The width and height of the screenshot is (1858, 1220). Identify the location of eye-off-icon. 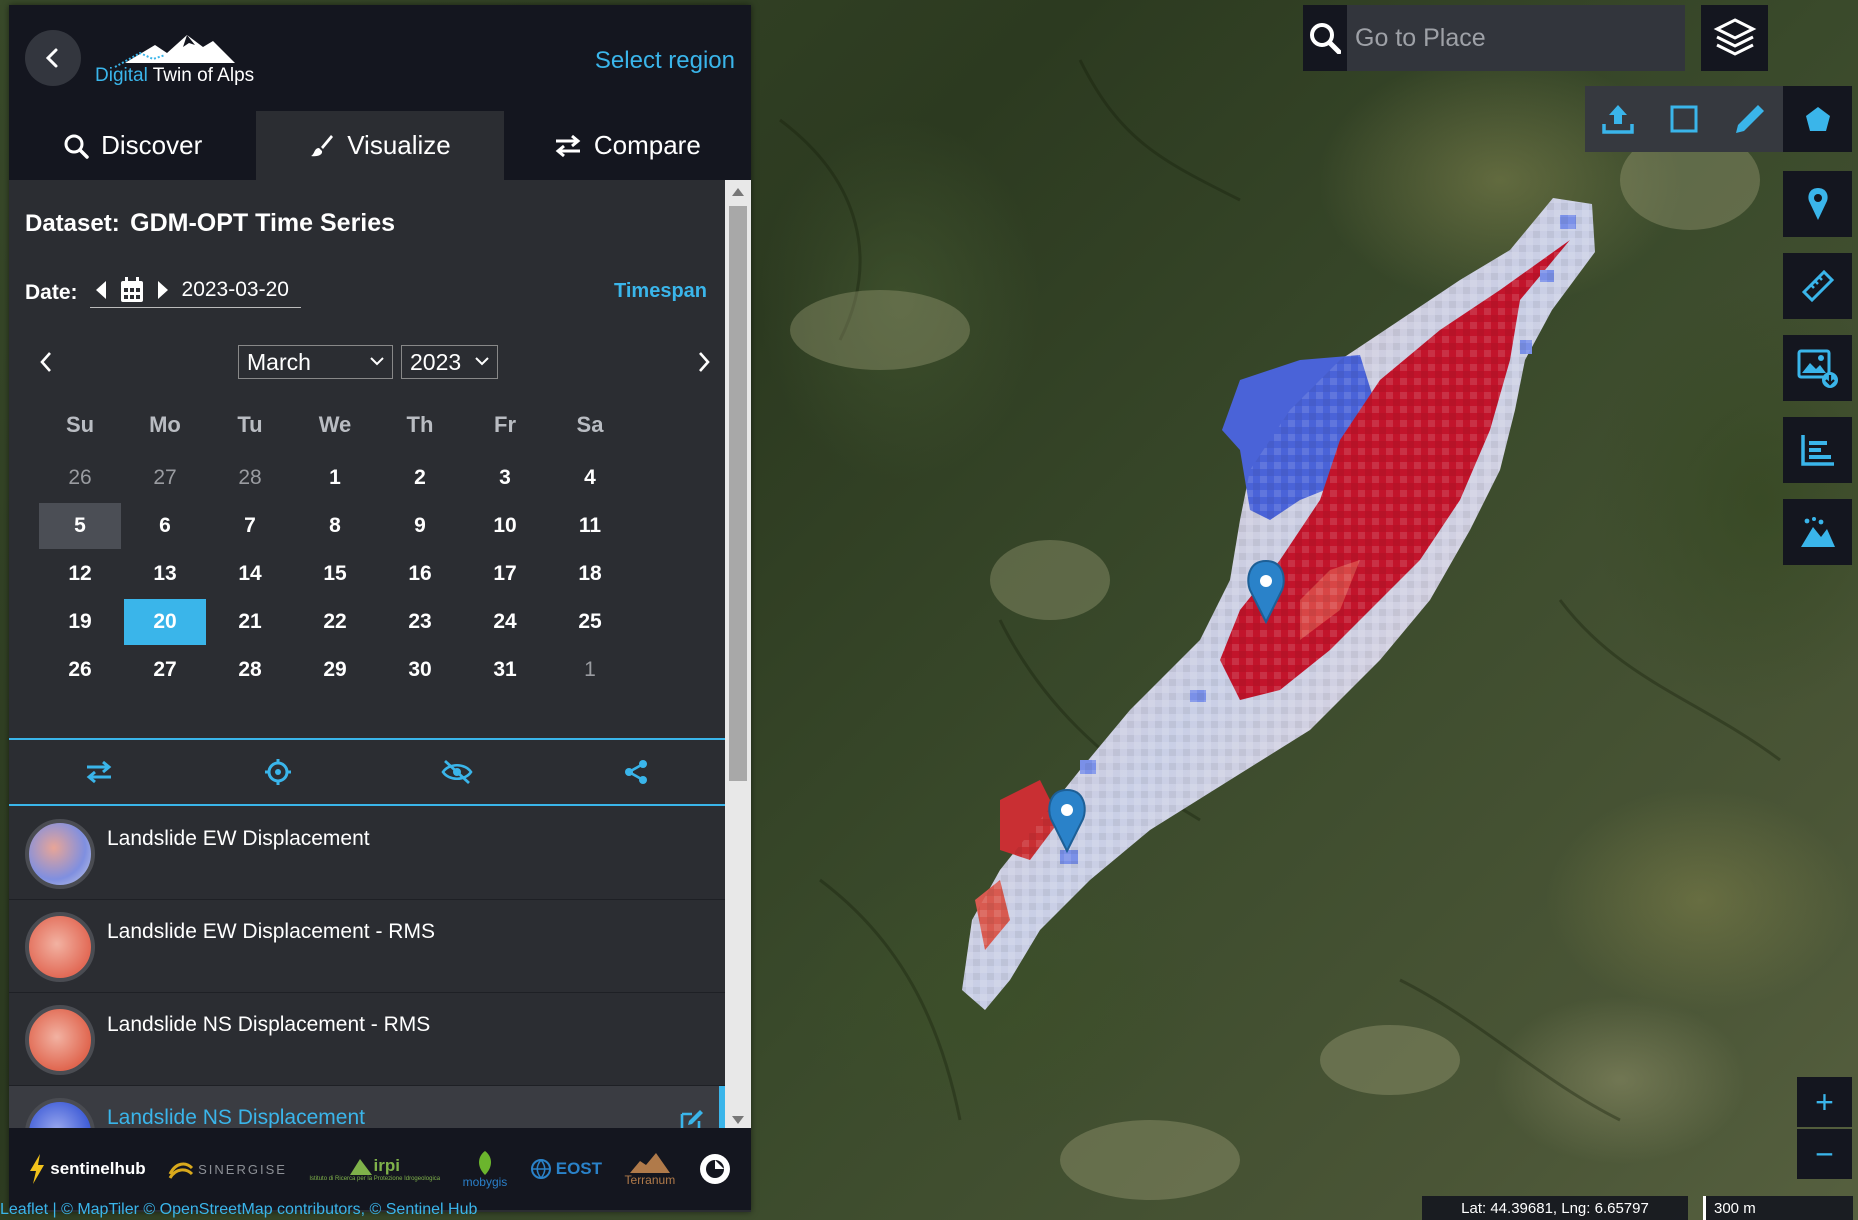
(456, 772).